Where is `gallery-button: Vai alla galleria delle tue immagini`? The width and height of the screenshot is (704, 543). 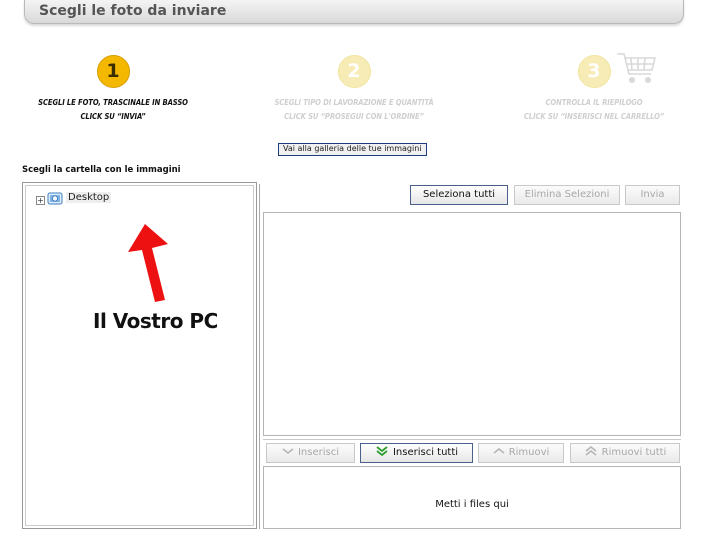
gallery-button: Vai alla galleria delle tue immagini is located at coordinates (352, 149).